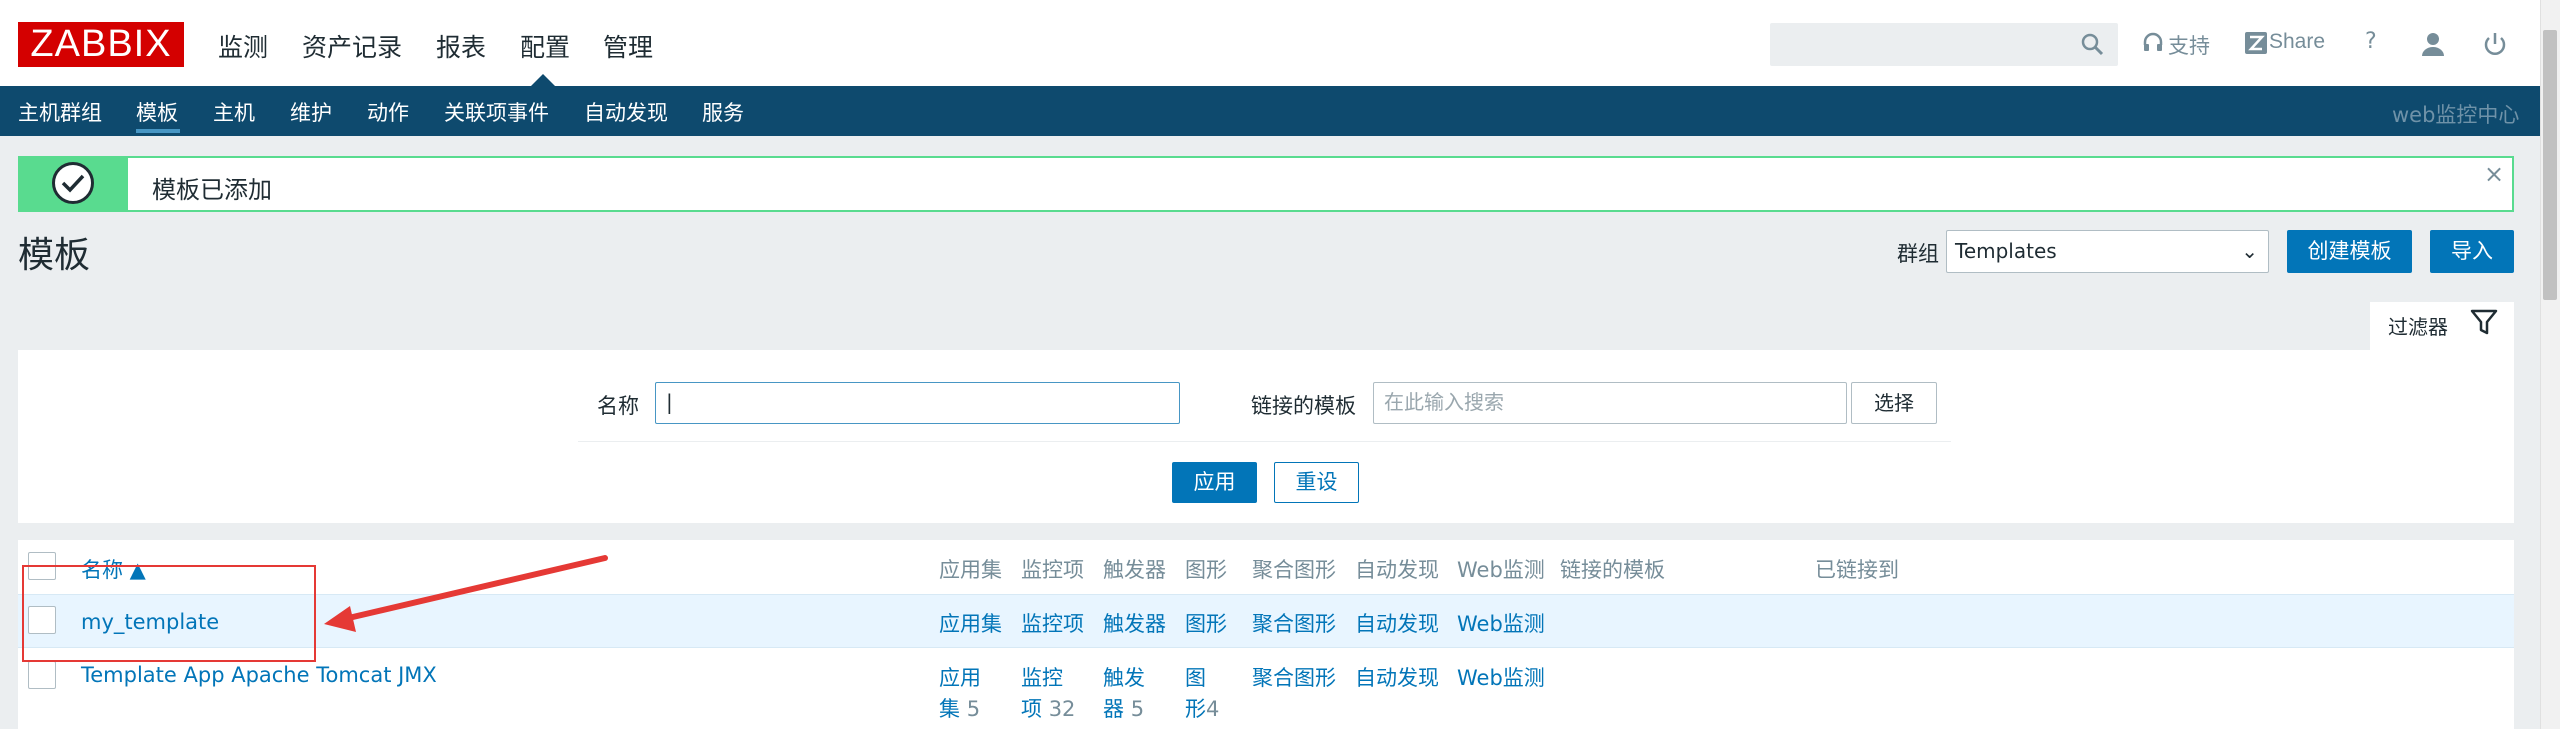 Image resolution: width=2560 pixels, height=729 pixels. Describe the element at coordinates (54, 255) in the screenshot. I see `page-title: 模板` at that location.